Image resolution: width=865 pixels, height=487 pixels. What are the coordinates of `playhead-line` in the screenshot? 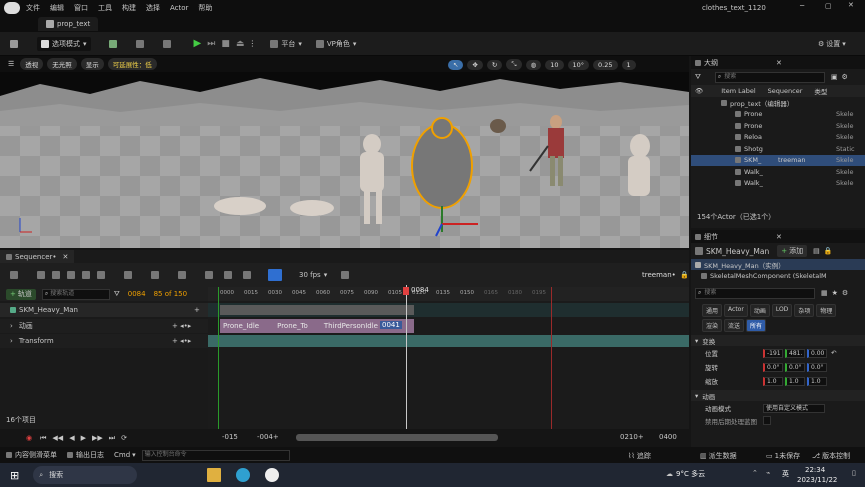 It's located at (406, 357).